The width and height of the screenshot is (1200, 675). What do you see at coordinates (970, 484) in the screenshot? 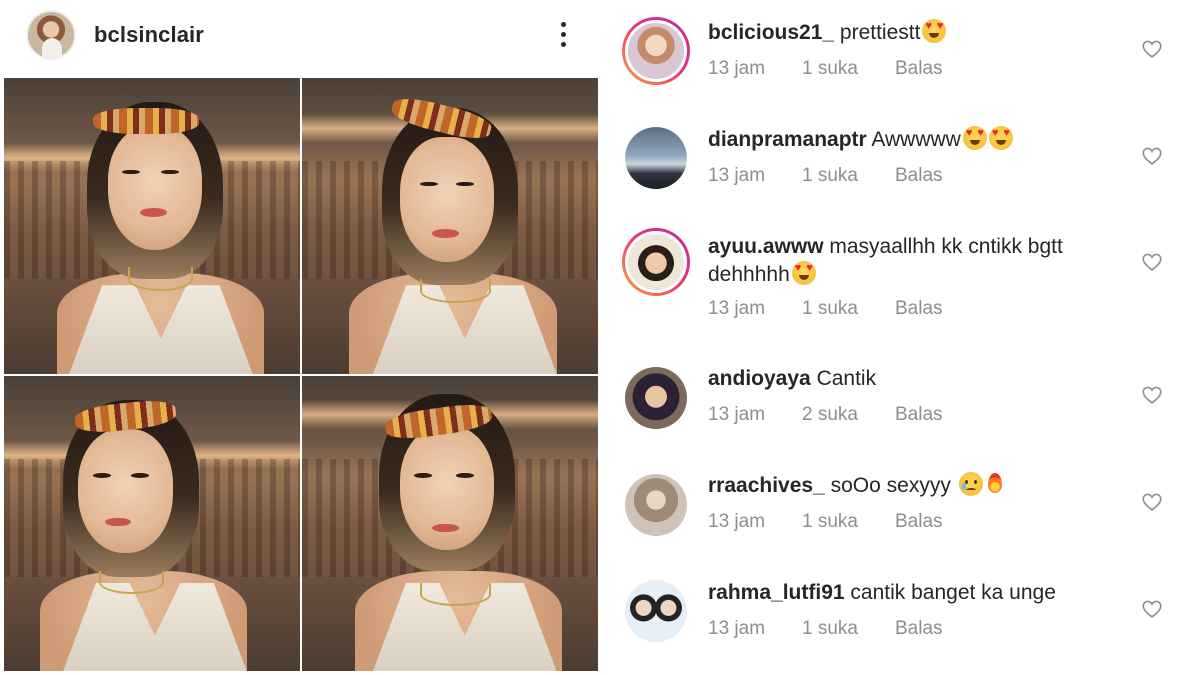
I see `sad-tear-emoji-icon` at bounding box center [970, 484].